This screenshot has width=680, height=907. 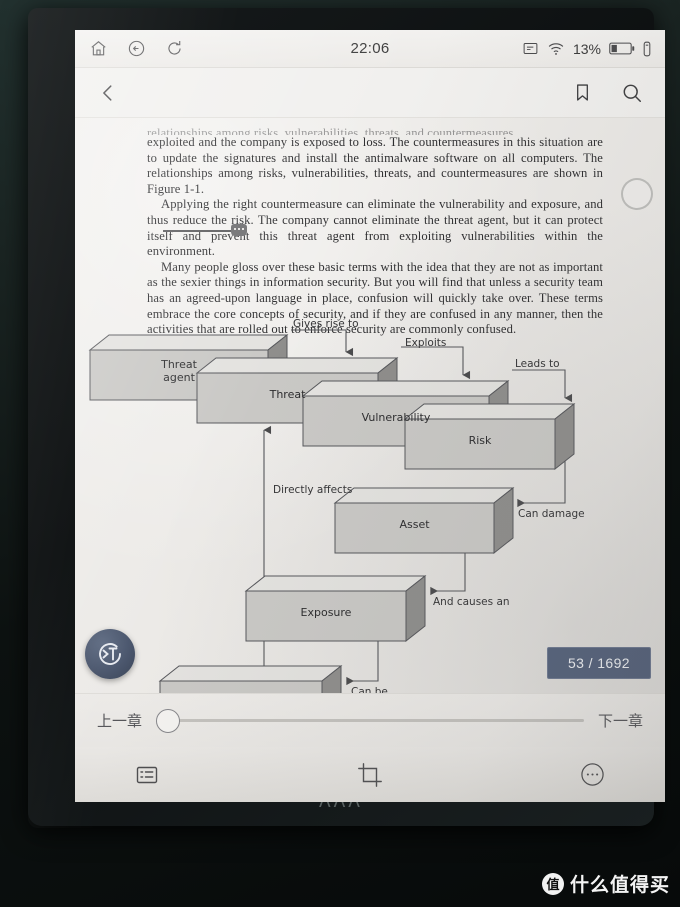 I want to click on prev-chapter-button: 上一章, so click(x=119, y=720).